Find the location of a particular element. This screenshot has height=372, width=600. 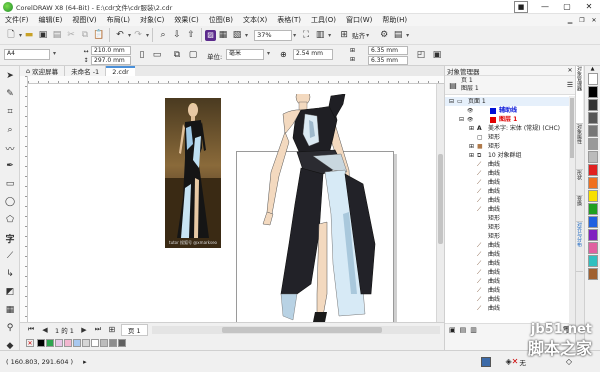

shadow-tool-icon: ◩ is located at coordinates (10, 292).